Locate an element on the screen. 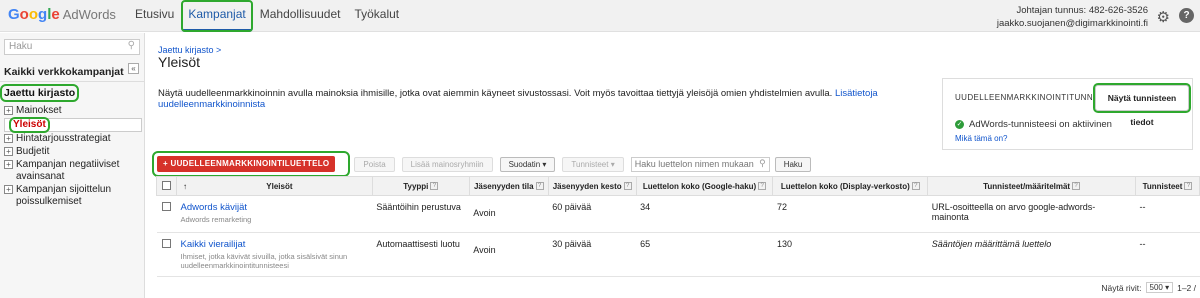 This screenshot has width=1200, height=298. display-size-cell: 130 is located at coordinates (850, 254).